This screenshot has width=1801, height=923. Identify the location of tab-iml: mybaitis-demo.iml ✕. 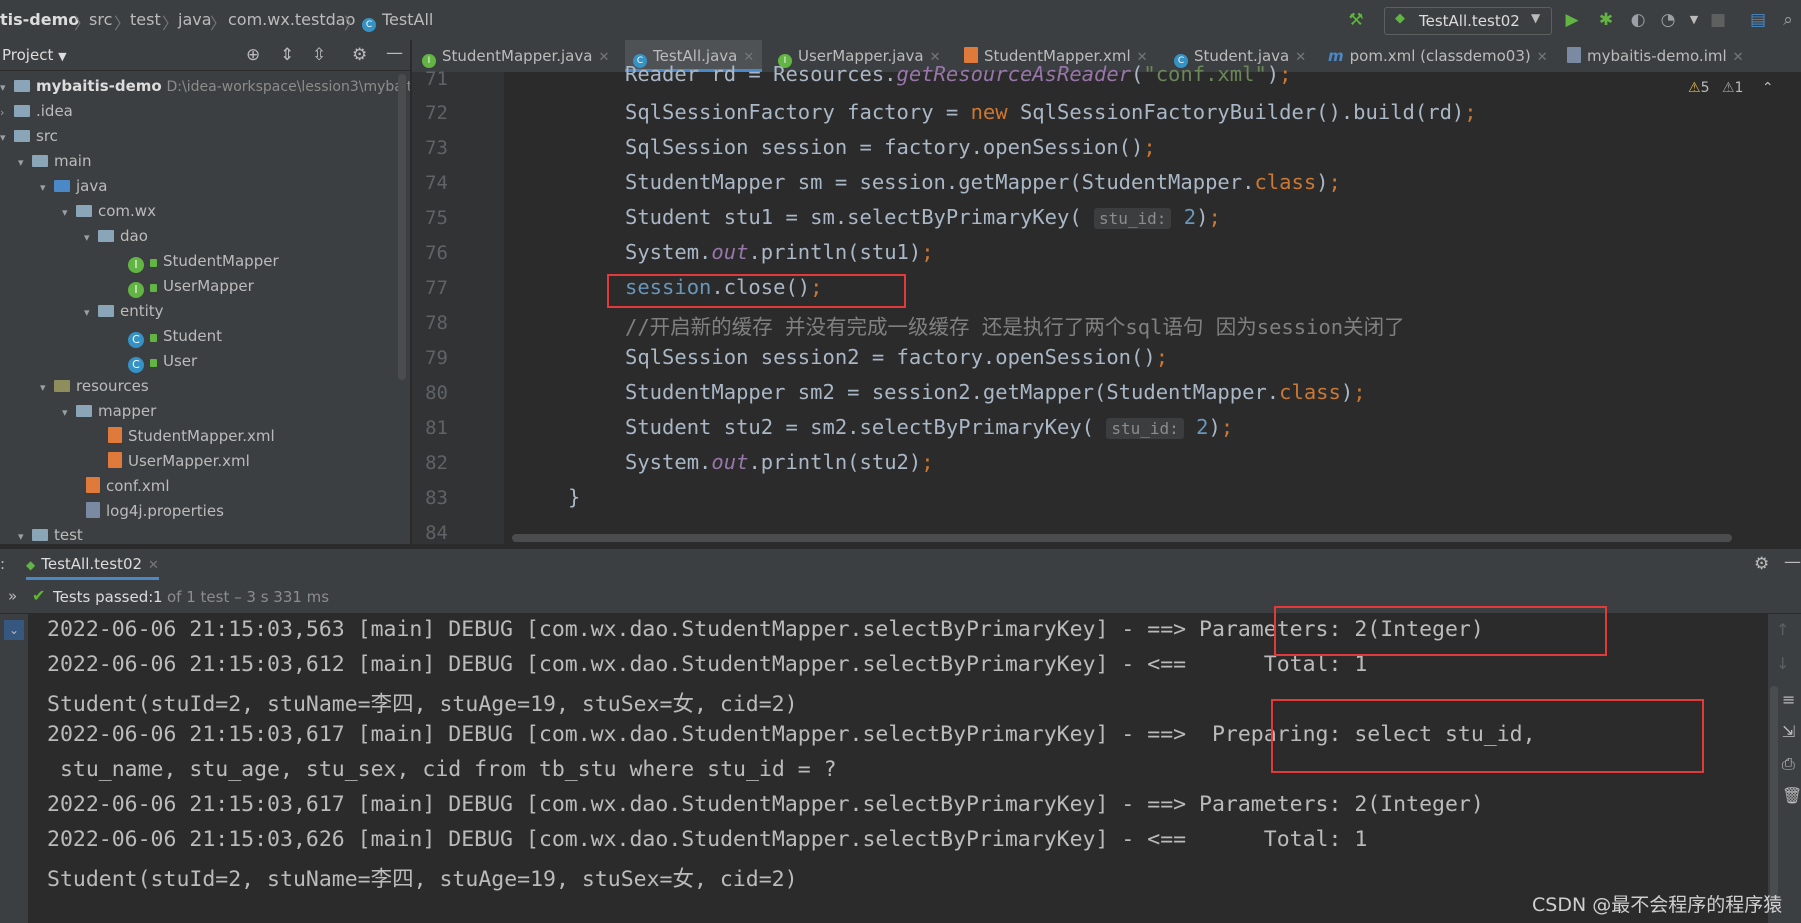
(1655, 56).